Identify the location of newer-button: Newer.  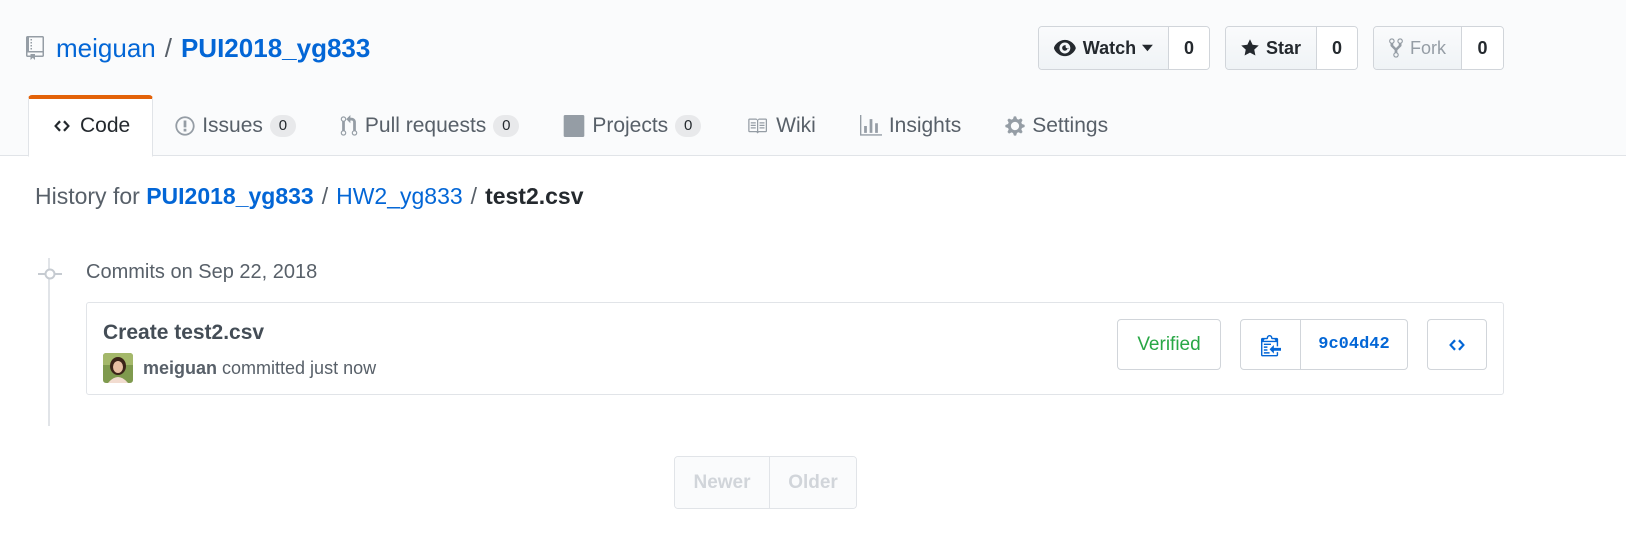
(722, 482).